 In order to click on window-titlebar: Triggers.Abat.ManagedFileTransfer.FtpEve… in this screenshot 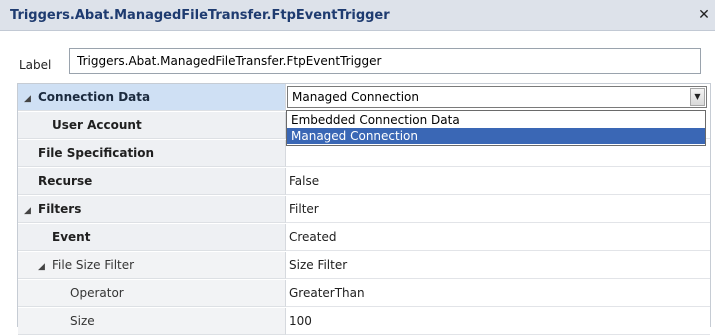, I will do `click(357, 15)`.